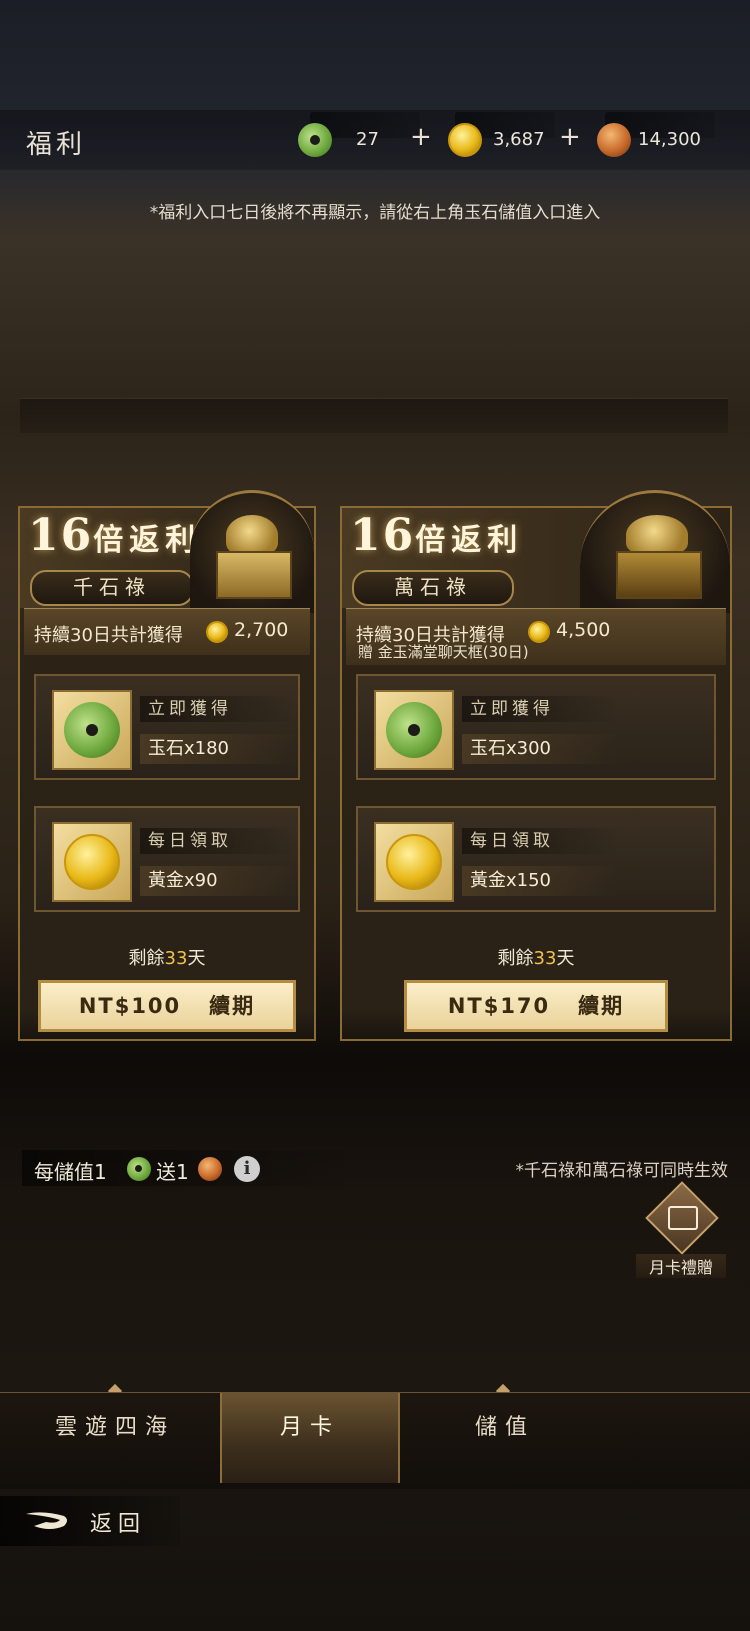 This screenshot has width=750, height=1631. I want to click on total-reward-row: 持續30日共計獲得 4,500 贈 金玉滿堂聊天框(30日), so click(536, 636).